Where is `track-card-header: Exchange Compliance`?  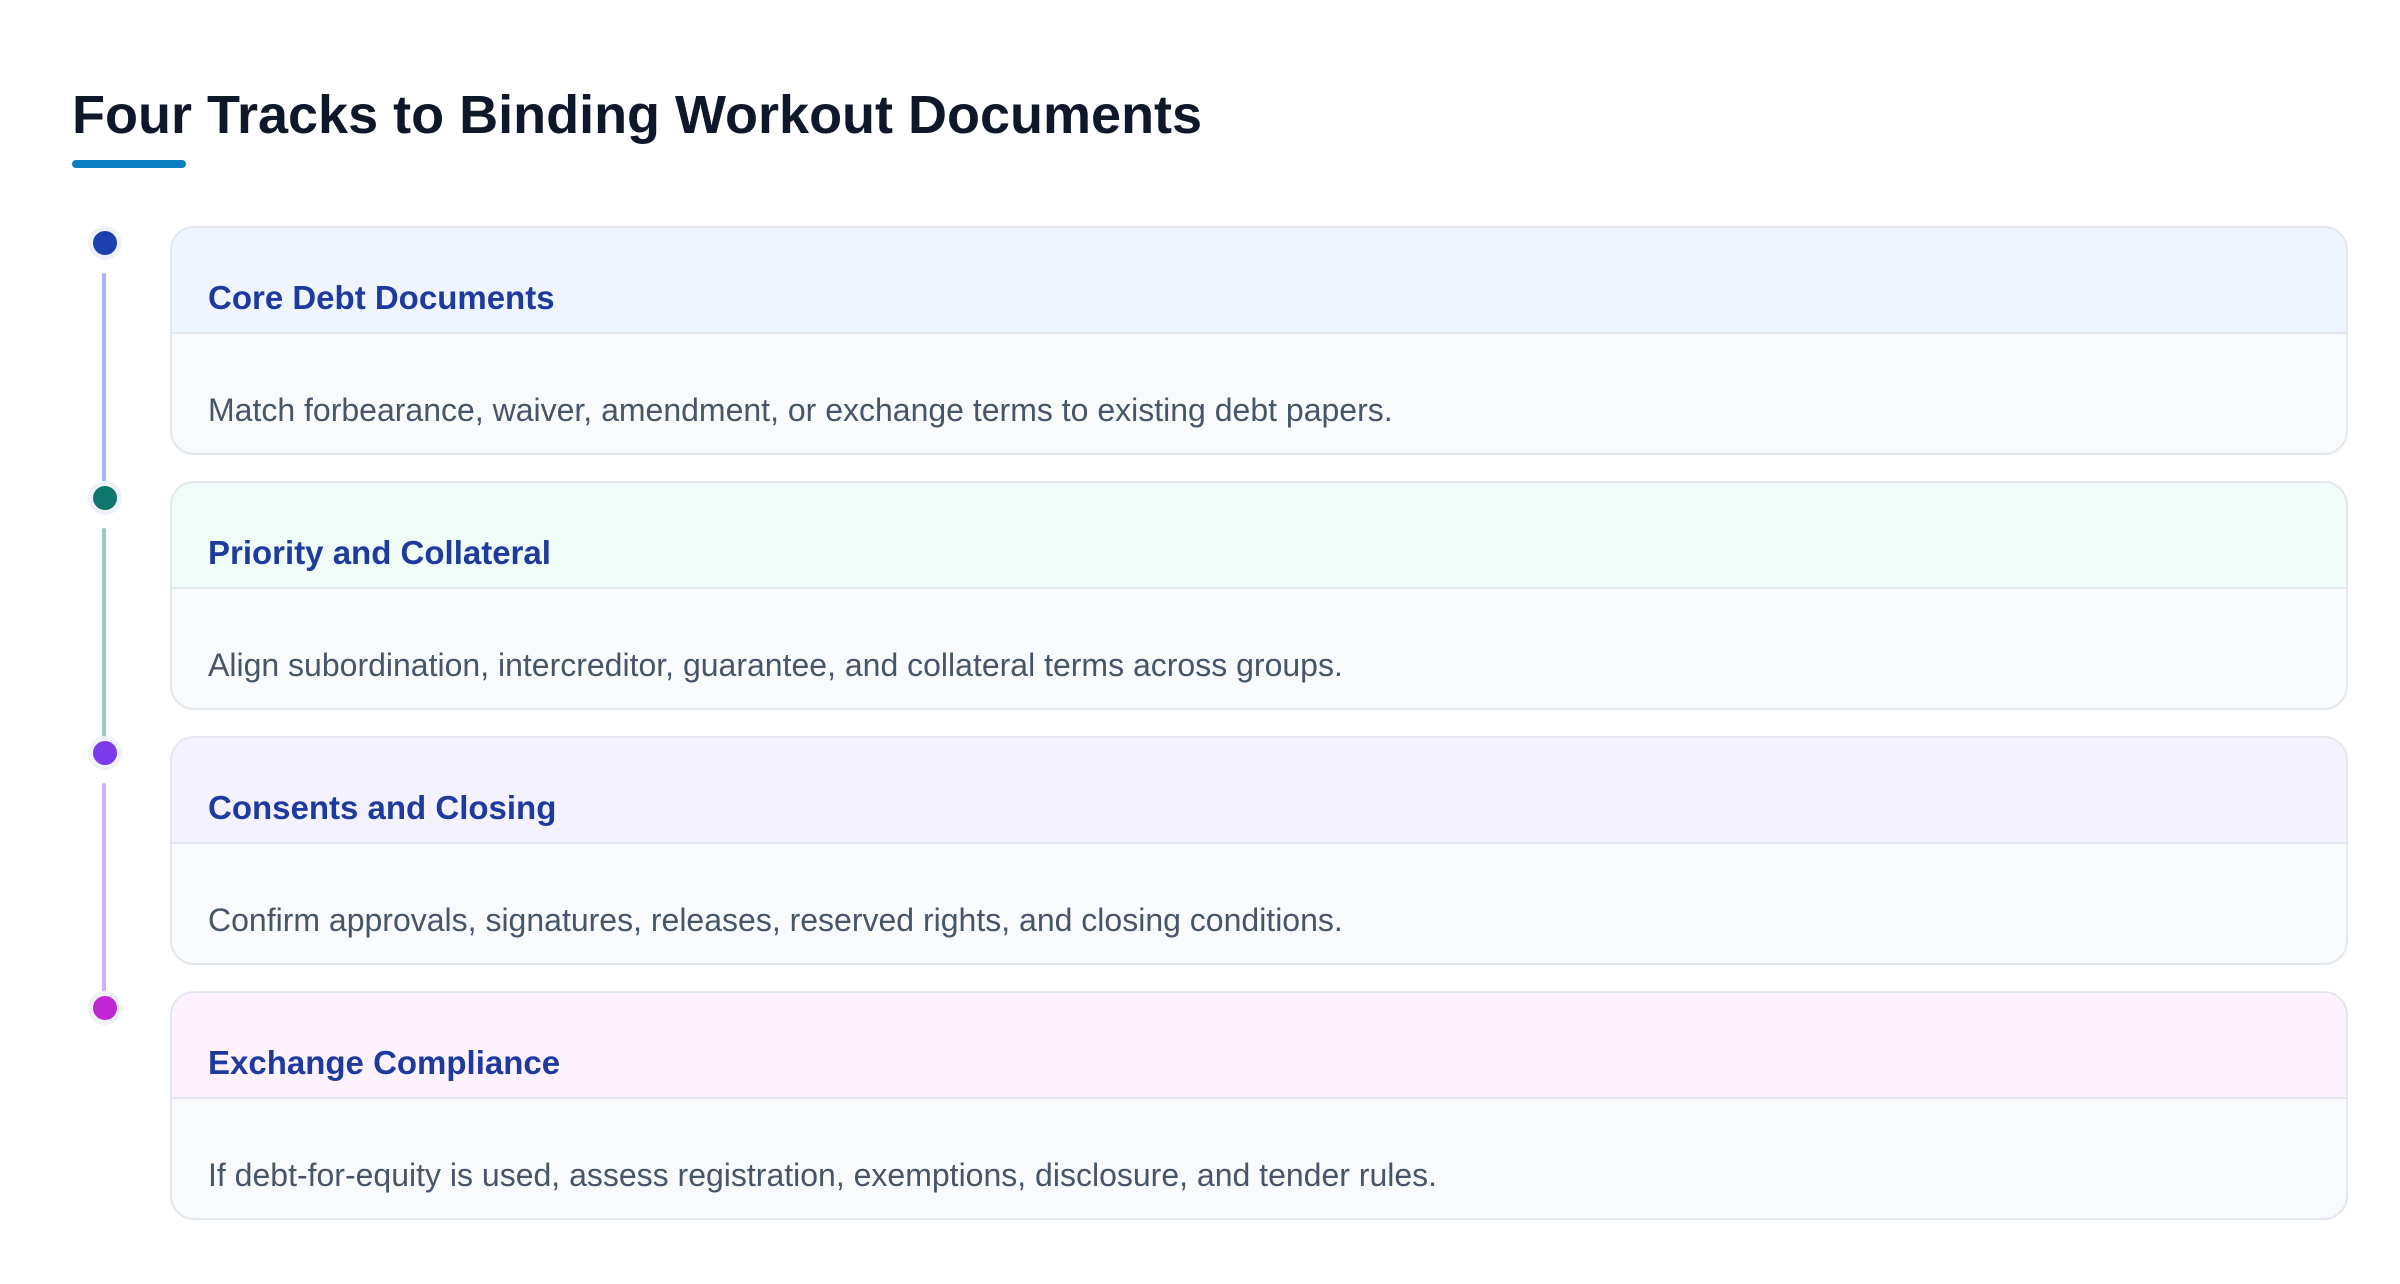 track-card-header: Exchange Compliance is located at coordinates (1259, 1046).